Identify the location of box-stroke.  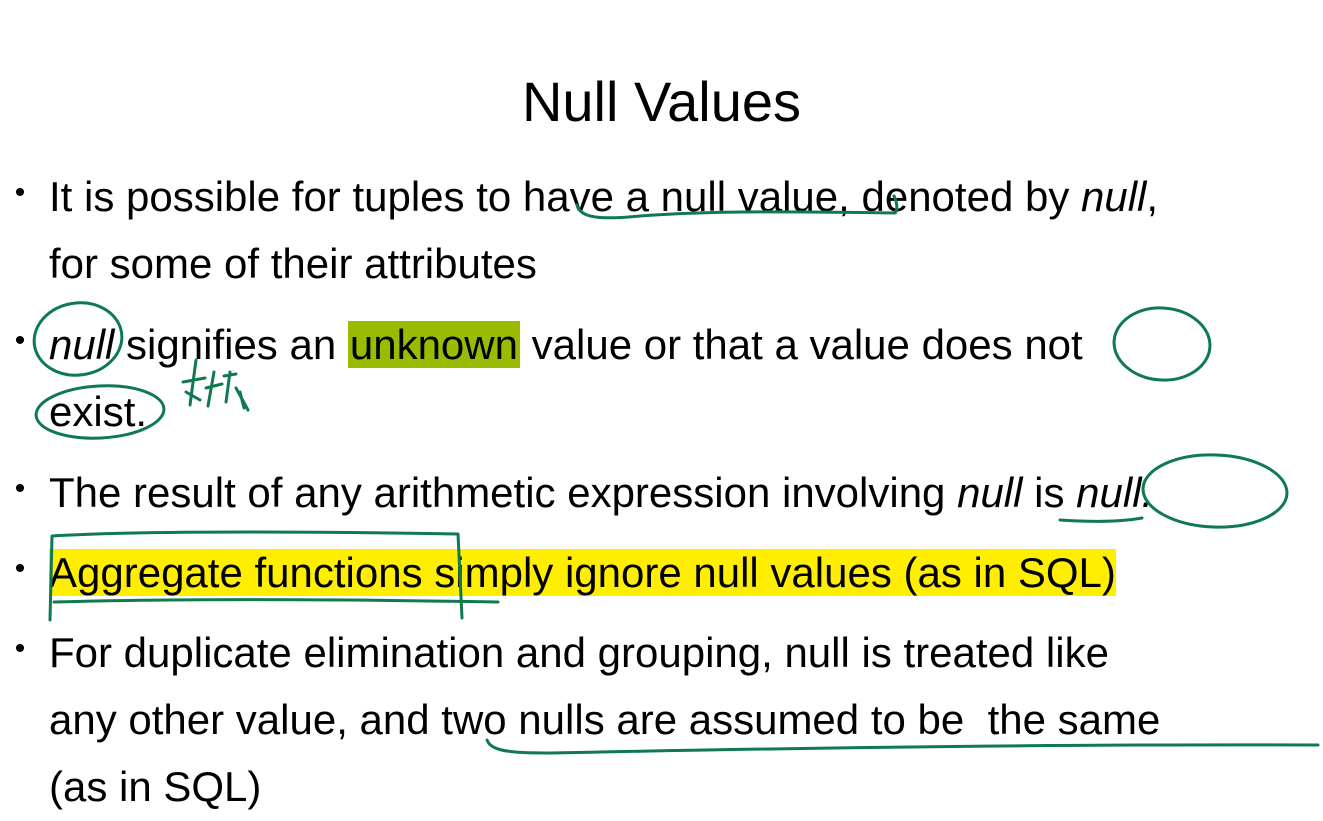
(256, 576).